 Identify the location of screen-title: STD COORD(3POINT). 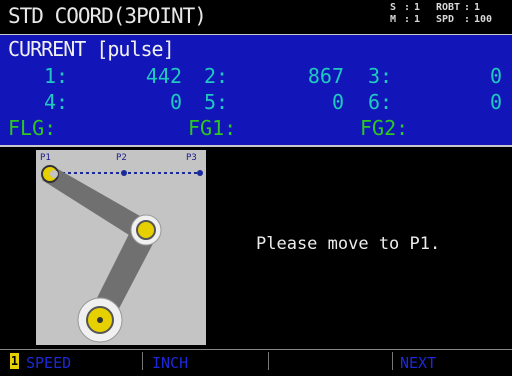
(107, 16).